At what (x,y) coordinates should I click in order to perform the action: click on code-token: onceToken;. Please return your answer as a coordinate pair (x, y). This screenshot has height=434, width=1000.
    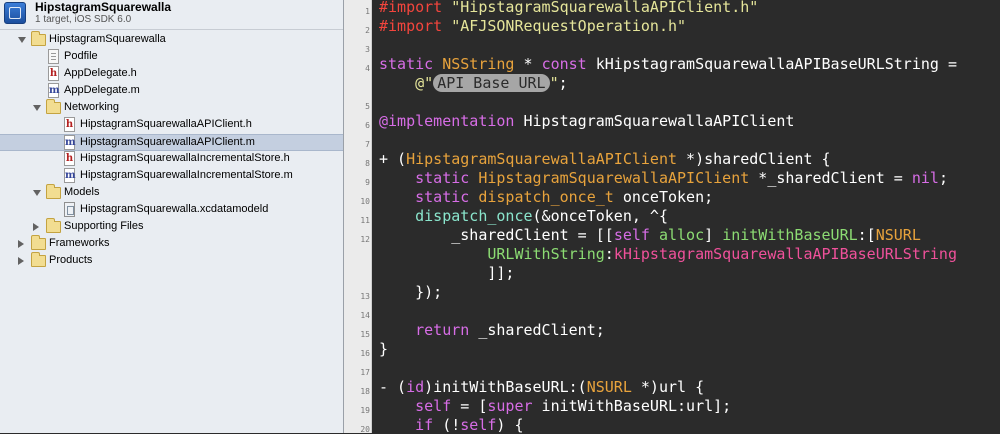
    Looking at the image, I should click on (663, 197).